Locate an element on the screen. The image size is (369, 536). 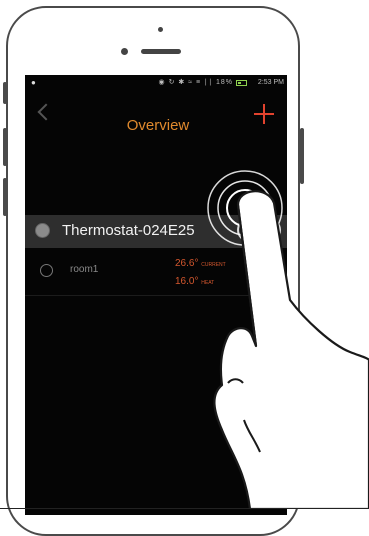
current-temp-value: 26.6° is located at coordinates (187, 263).